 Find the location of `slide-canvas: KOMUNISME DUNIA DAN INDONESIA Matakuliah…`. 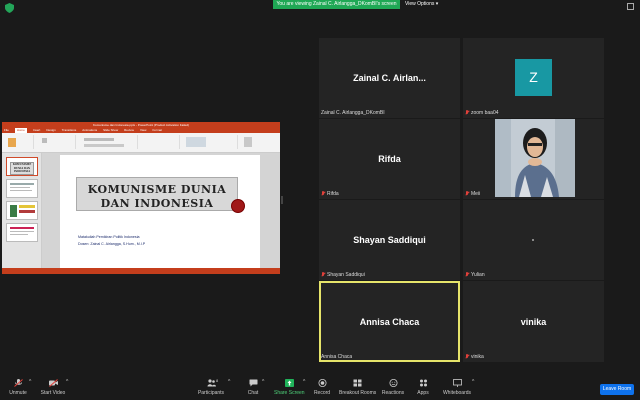

slide-canvas: KOMUNISME DUNIA DAN INDONESIA Matakuliah… is located at coordinates (161, 210).